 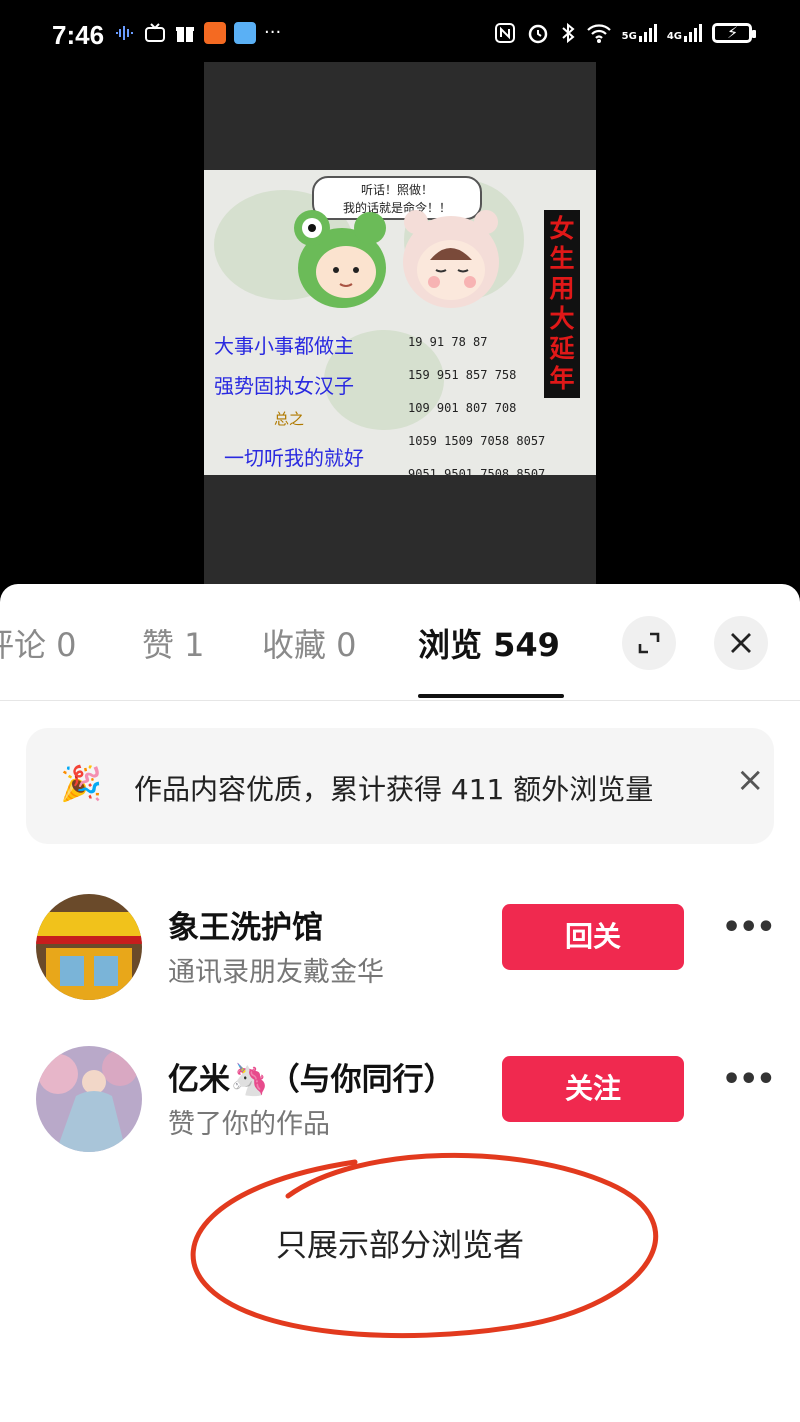 I want to click on bluetooth-icon, so click(x=568, y=33).